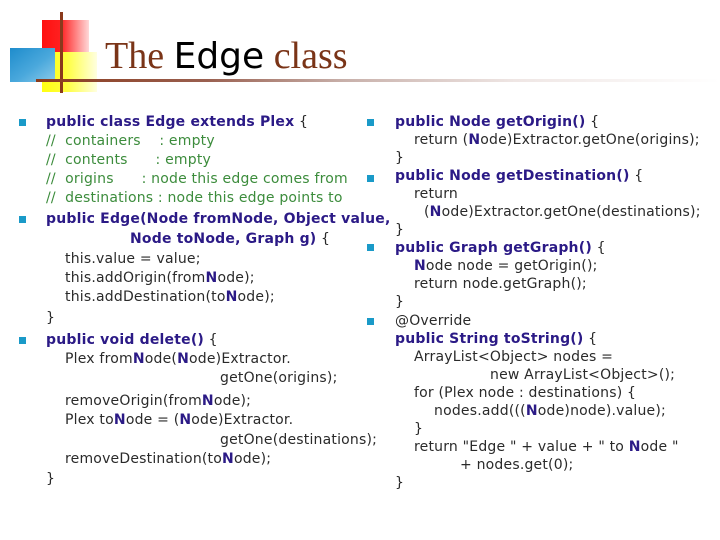  I want to click on code-text: ode)node).value);, so click(601, 411).